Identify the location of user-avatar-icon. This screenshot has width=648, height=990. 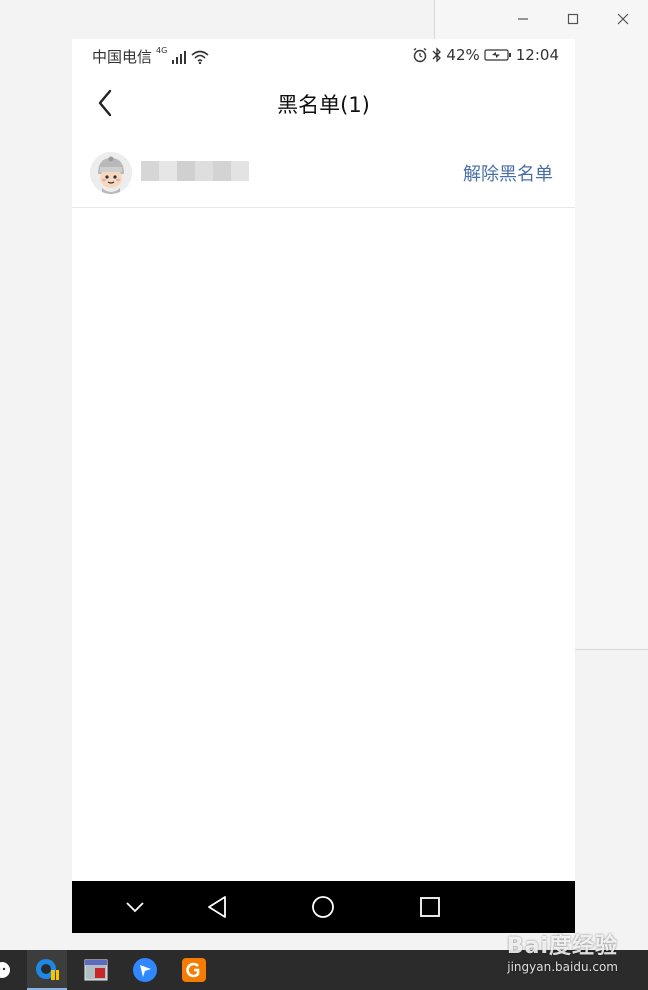
(111, 173).